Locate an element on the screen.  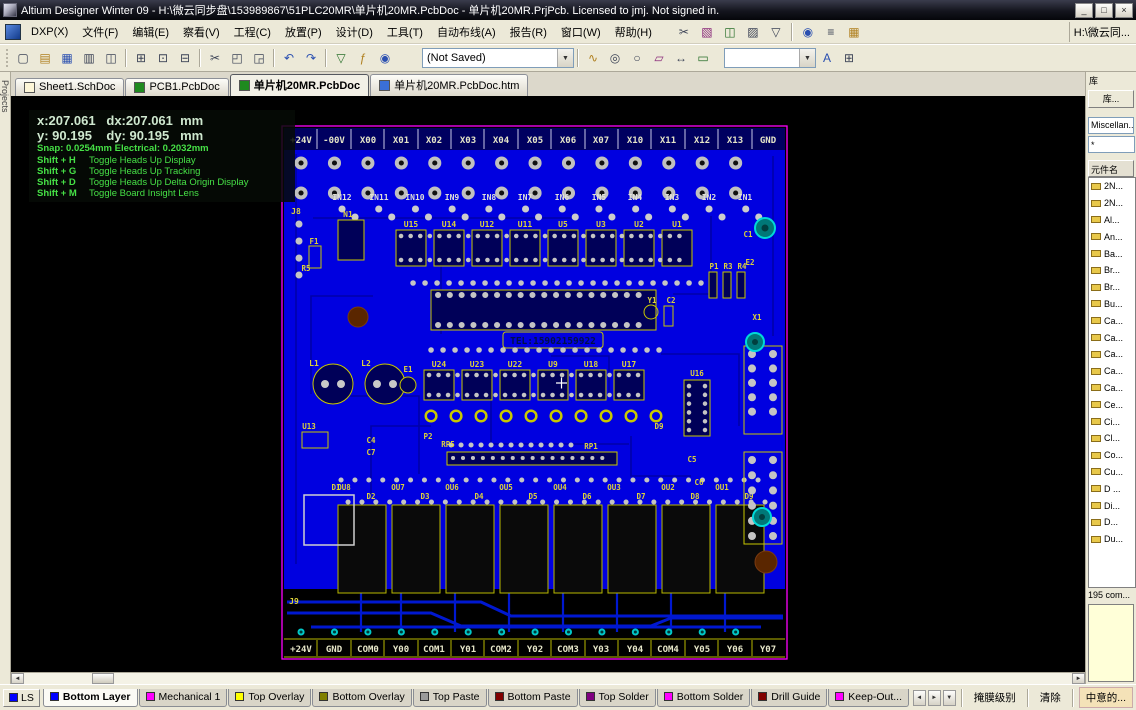
close-button: × is located at coordinates (1124, 10).